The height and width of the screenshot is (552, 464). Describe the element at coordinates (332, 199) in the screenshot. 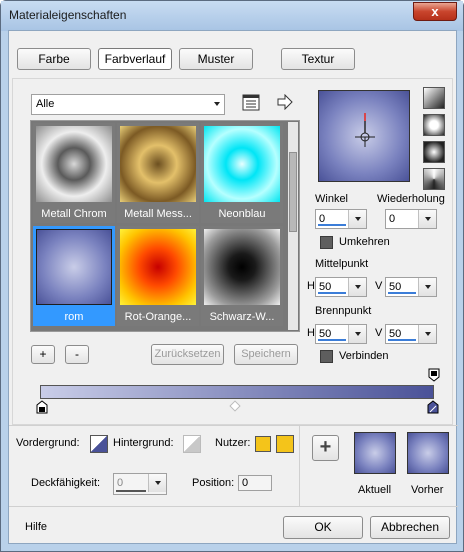

I see `angle-label: Winkel` at that location.